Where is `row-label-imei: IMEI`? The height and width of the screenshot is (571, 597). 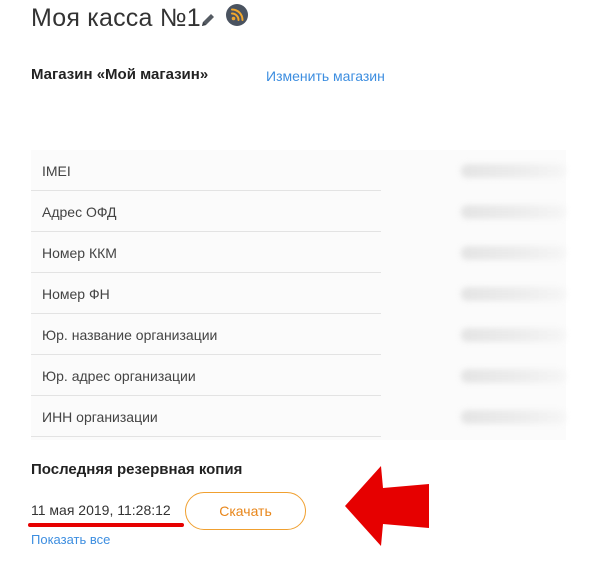 row-label-imei: IMEI is located at coordinates (206, 170).